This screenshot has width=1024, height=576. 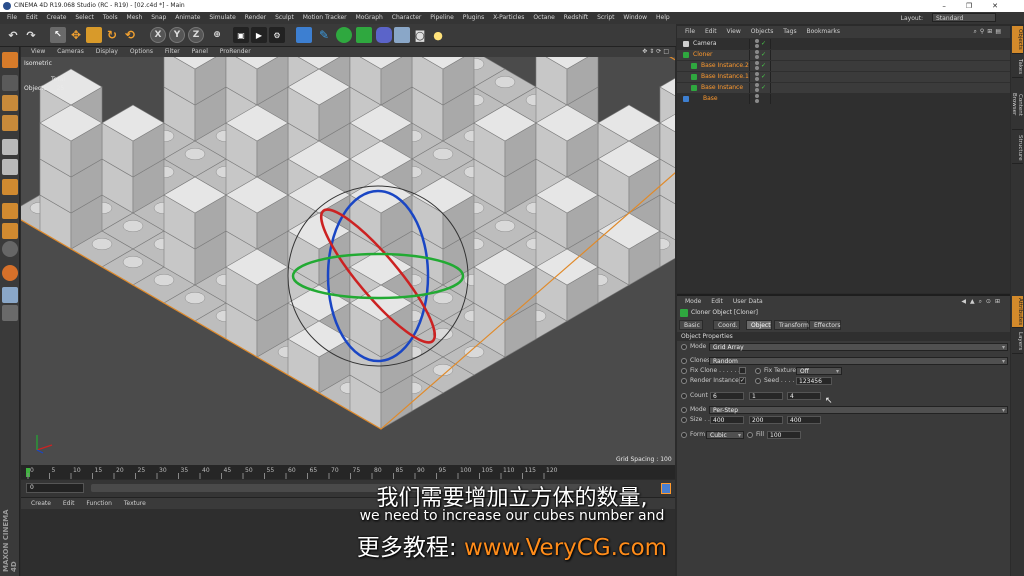 What do you see at coordinates (576, 17) in the screenshot?
I see `menu-redshift: Redshift` at bounding box center [576, 17].